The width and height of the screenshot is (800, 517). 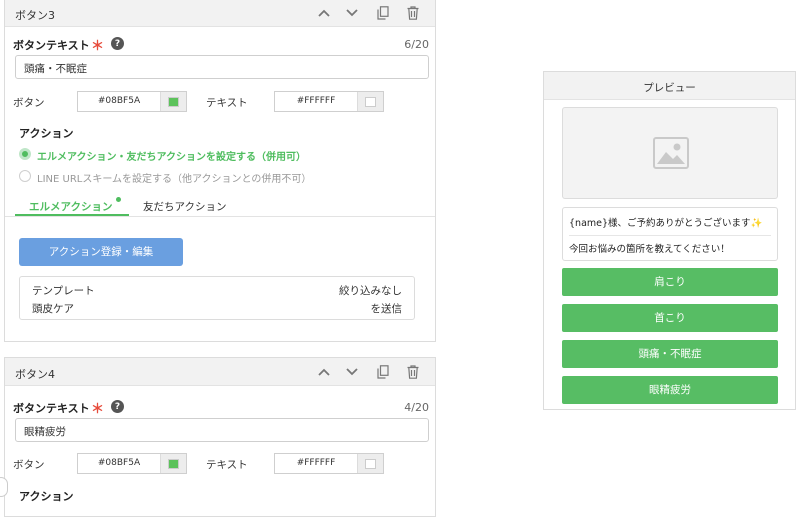 I want to click on button4-header: ボタン4, so click(x=220, y=372).